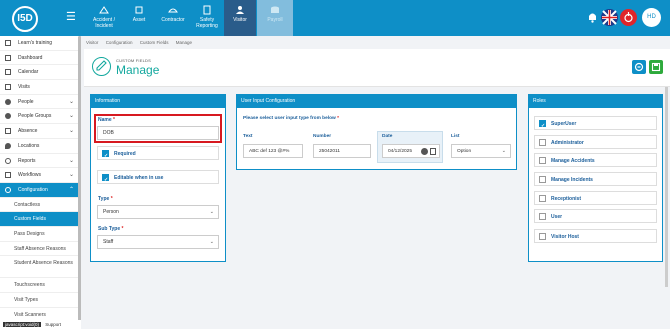  Describe the element at coordinates (8, 175) in the screenshot. I see `workflows-icon` at that location.